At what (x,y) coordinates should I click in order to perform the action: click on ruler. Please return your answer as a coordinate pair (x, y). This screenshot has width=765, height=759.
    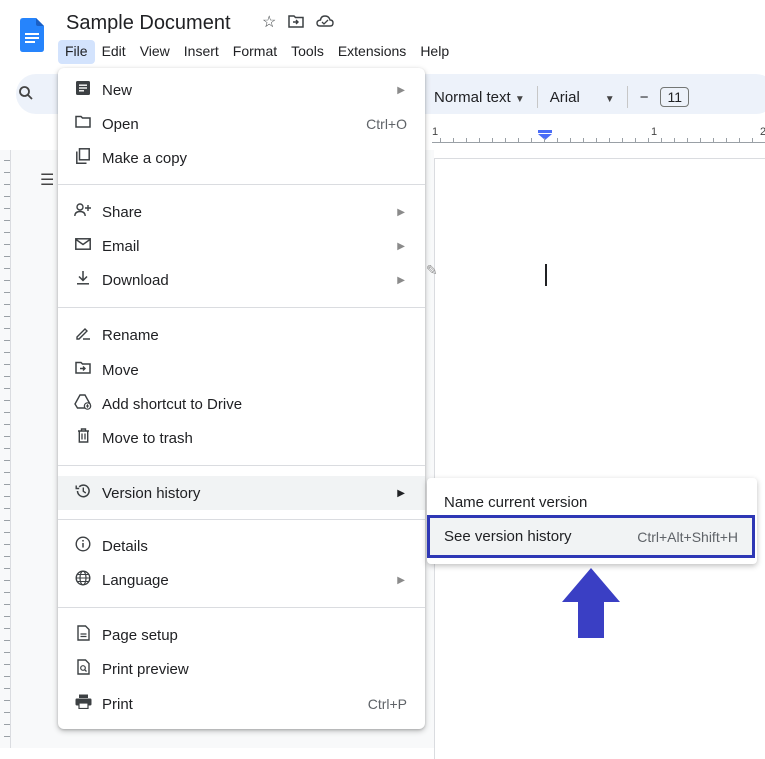
    Looking at the image, I should click on (598, 142).